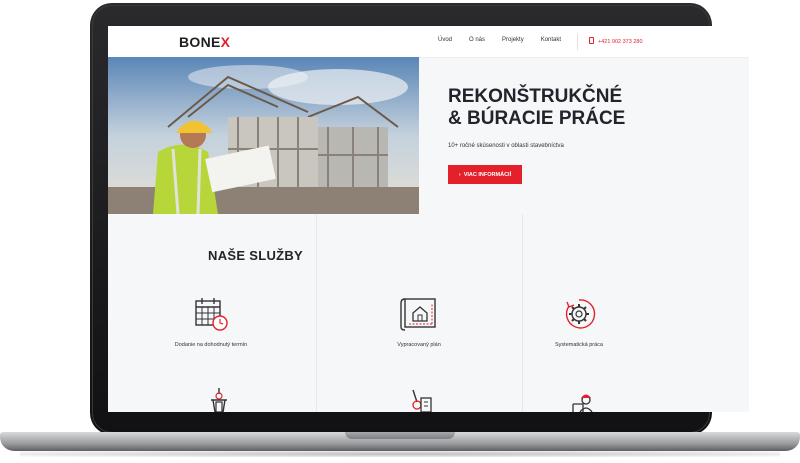 Image resolution: width=800 pixels, height=463 pixels. What do you see at coordinates (445, 40) in the screenshot?
I see `nav-item-uvod: Úvod` at bounding box center [445, 40].